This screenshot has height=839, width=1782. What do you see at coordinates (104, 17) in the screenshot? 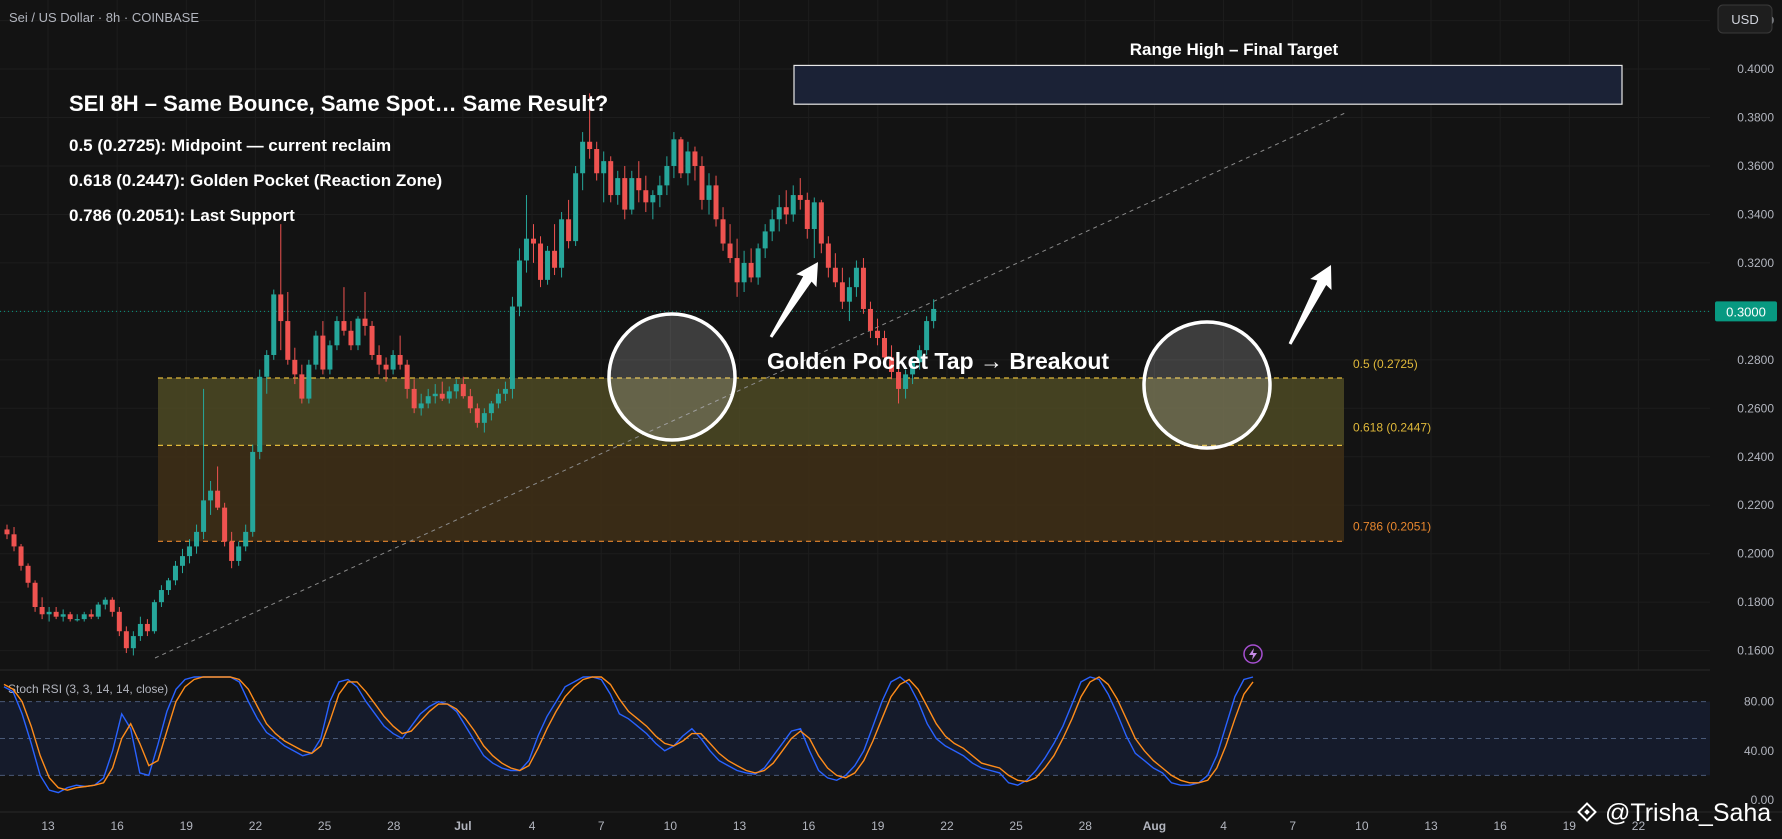
I see `symbol-title: Sei / US Dollar · 8h · COINBASE` at bounding box center [104, 17].